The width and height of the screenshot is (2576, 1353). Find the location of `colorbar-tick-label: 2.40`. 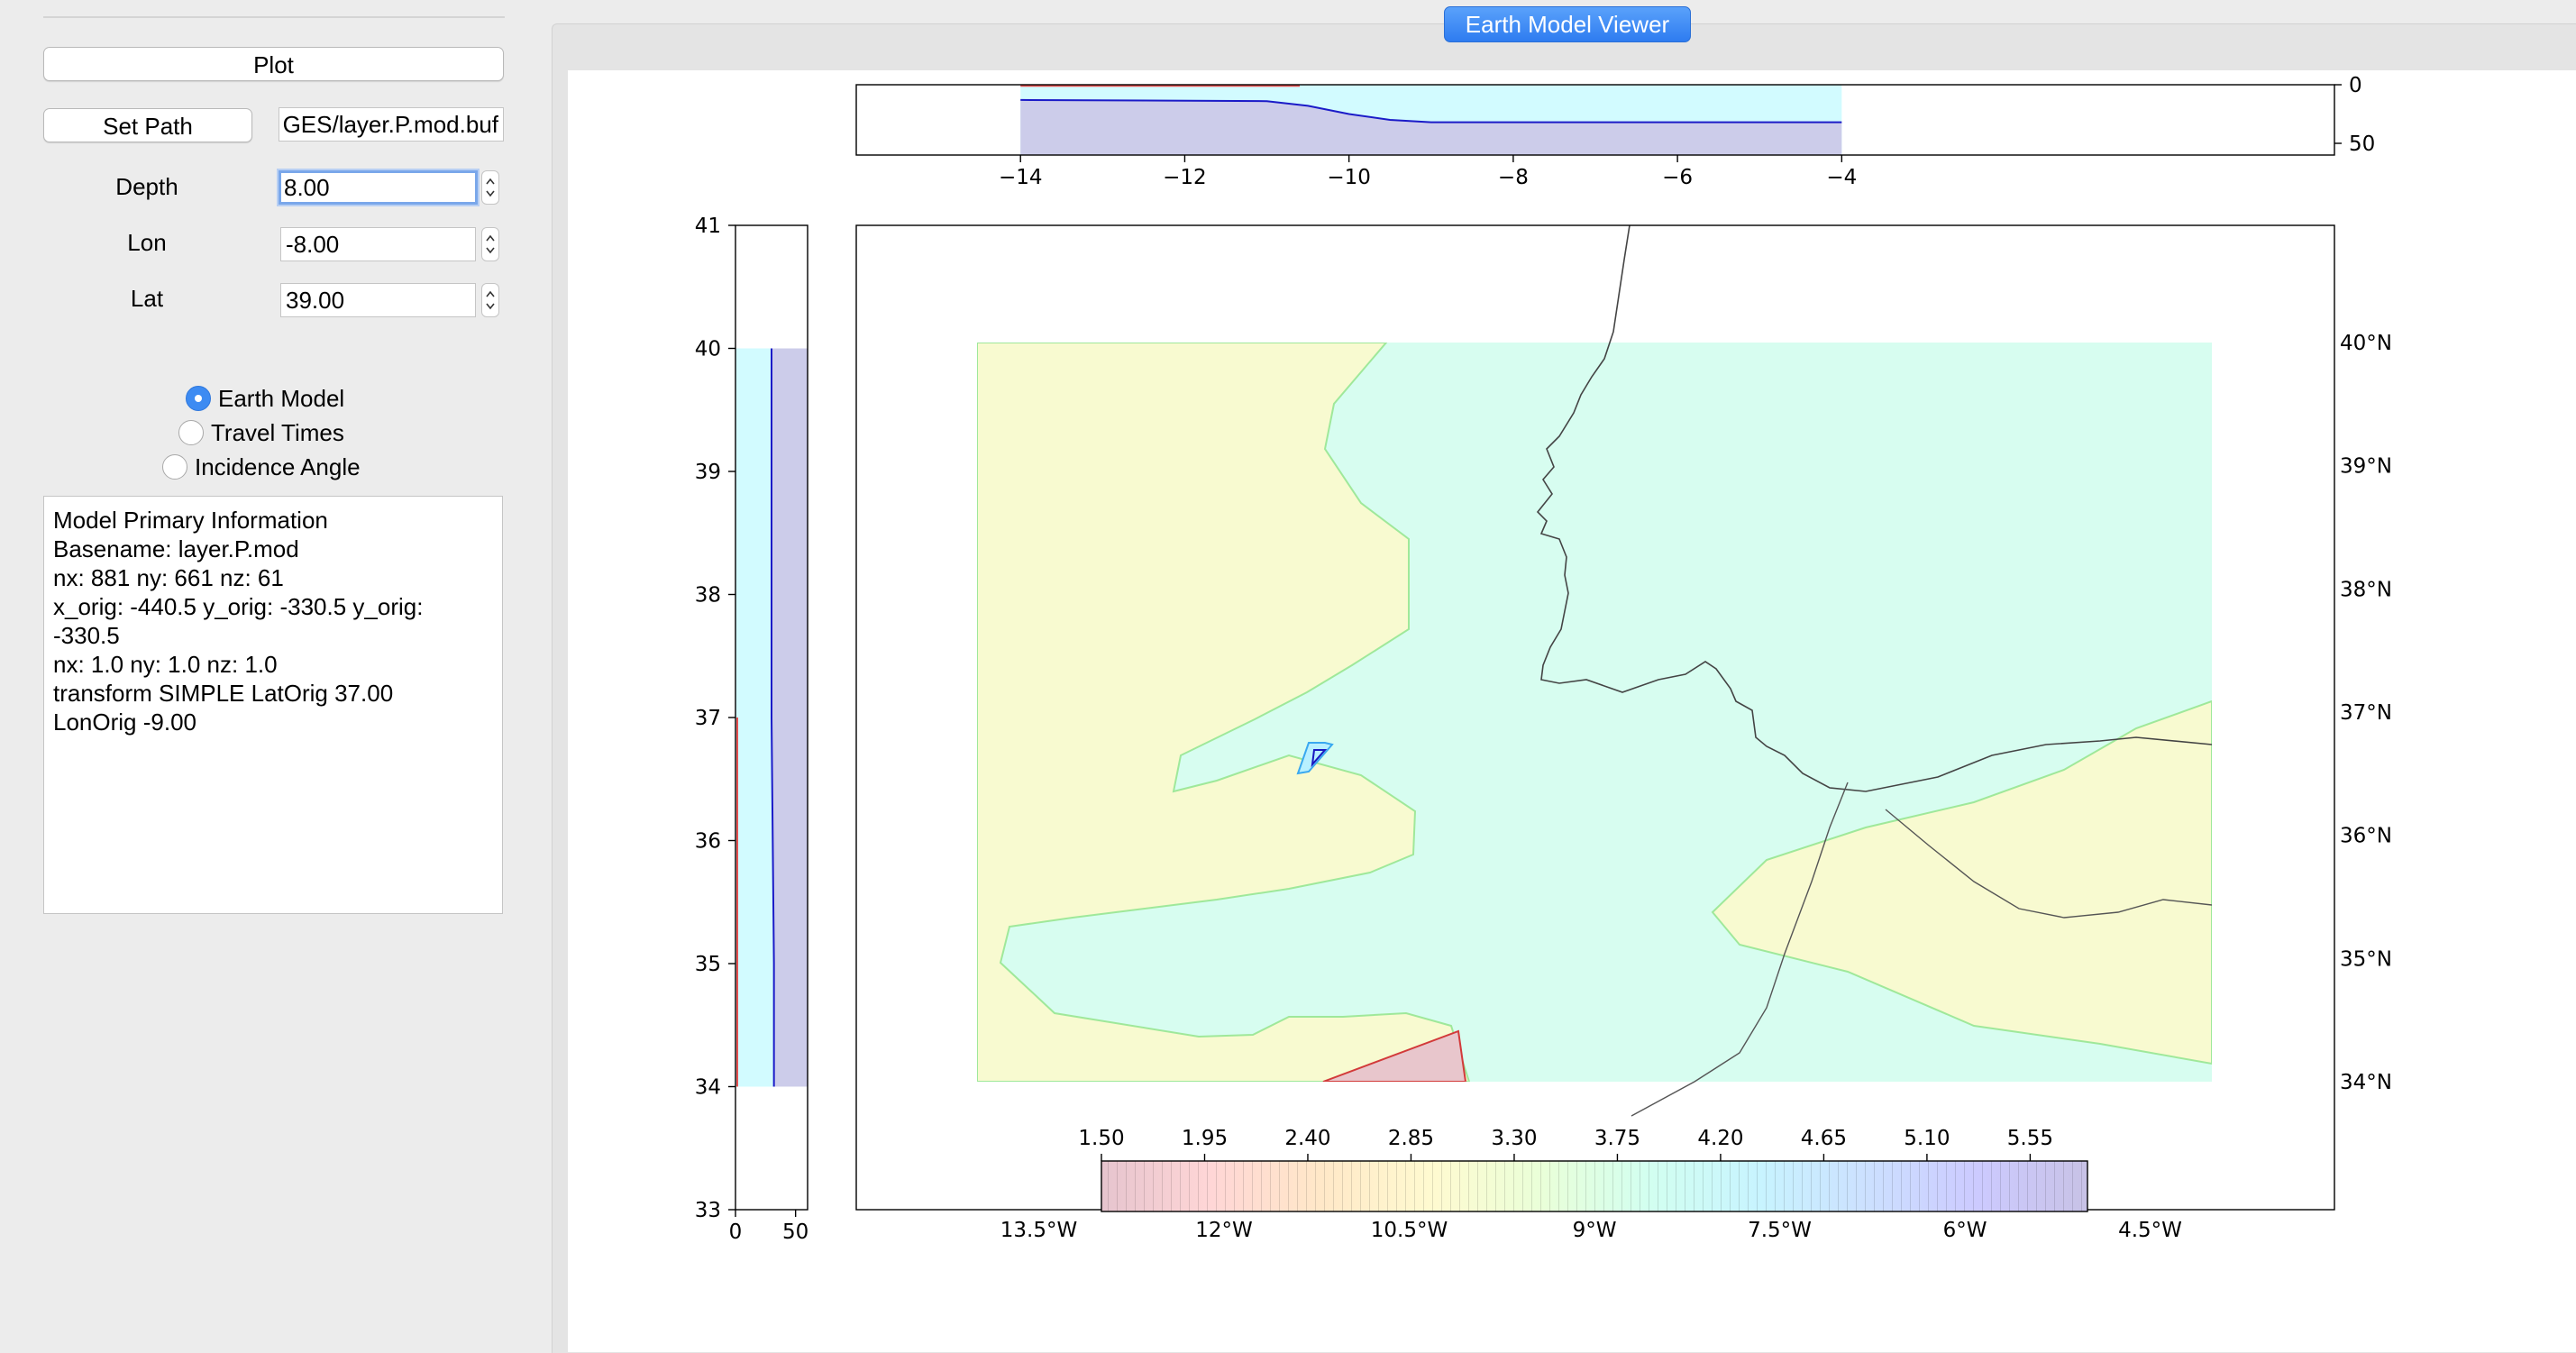

colorbar-tick-label: 2.40 is located at coordinates (1307, 1138).